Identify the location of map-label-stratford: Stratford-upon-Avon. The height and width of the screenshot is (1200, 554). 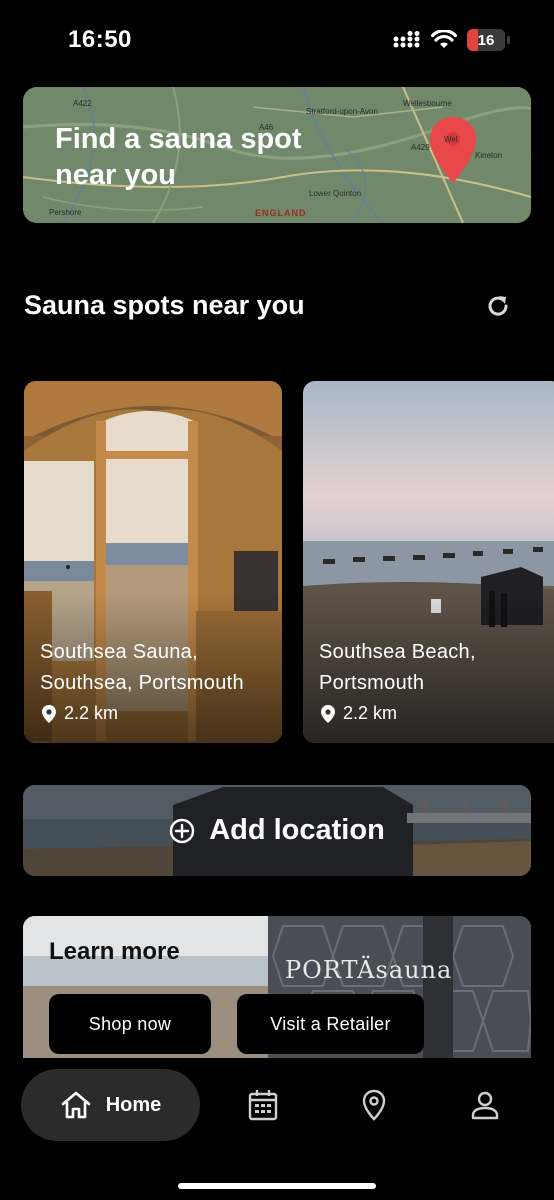
(342, 111).